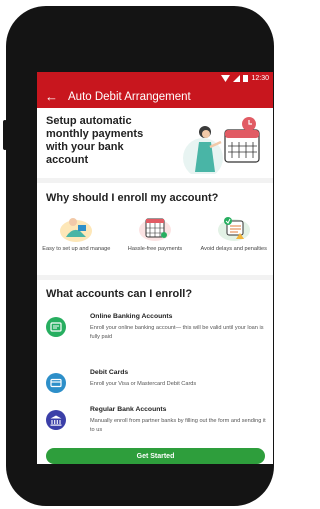  What do you see at coordinates (56, 327) in the screenshot?
I see `online-banking-icon` at bounding box center [56, 327].